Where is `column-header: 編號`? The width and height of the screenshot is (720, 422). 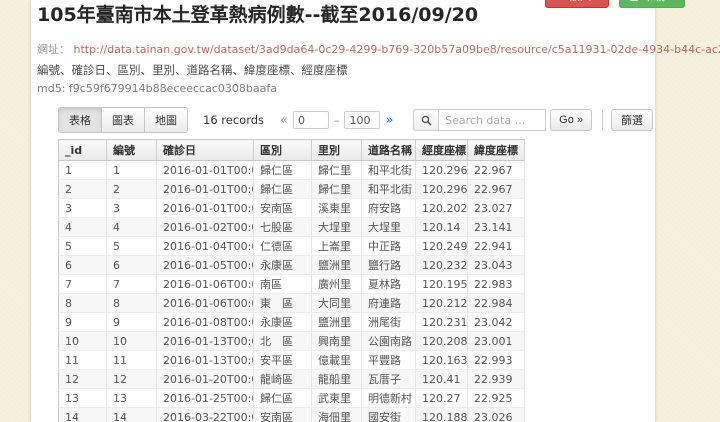 column-header: 編號 is located at coordinates (131, 150).